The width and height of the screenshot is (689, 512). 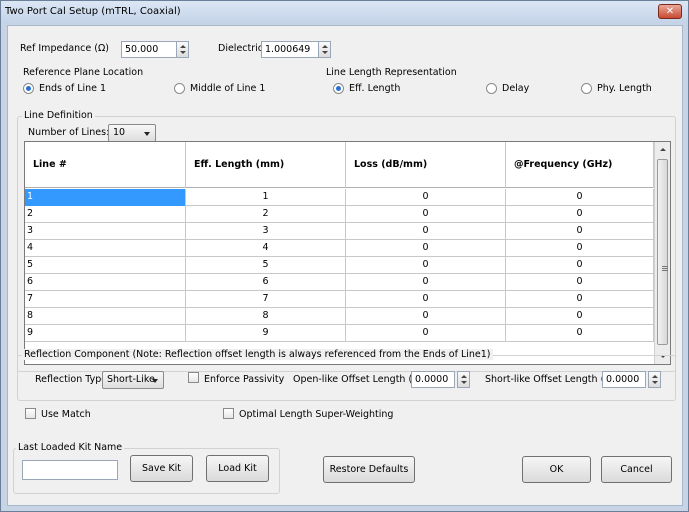 I want to click on radio-eff-length, so click(x=338, y=88).